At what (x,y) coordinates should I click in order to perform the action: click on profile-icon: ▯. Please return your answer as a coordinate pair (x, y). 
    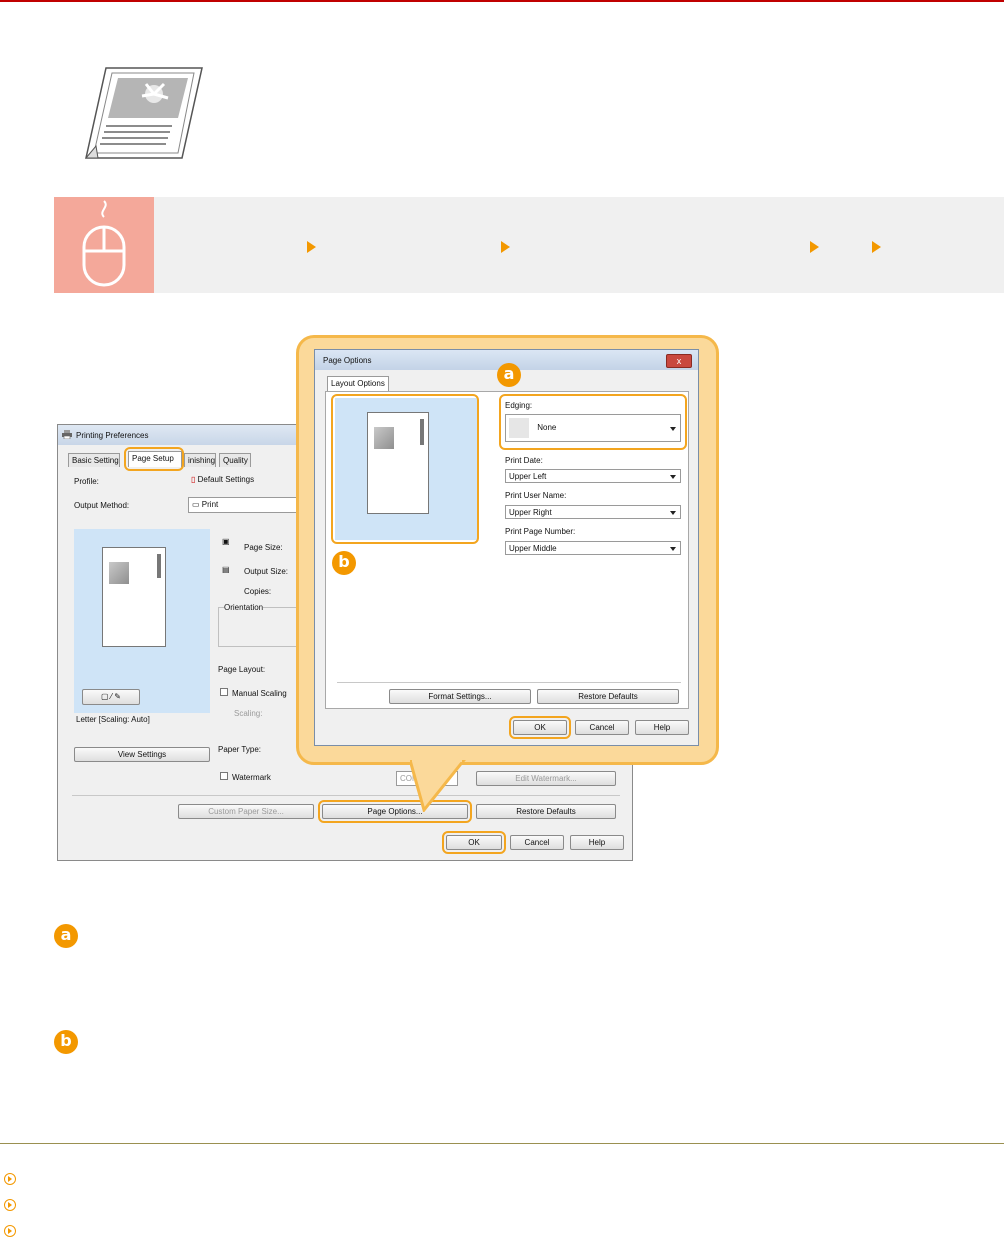
    Looking at the image, I should click on (193, 479).